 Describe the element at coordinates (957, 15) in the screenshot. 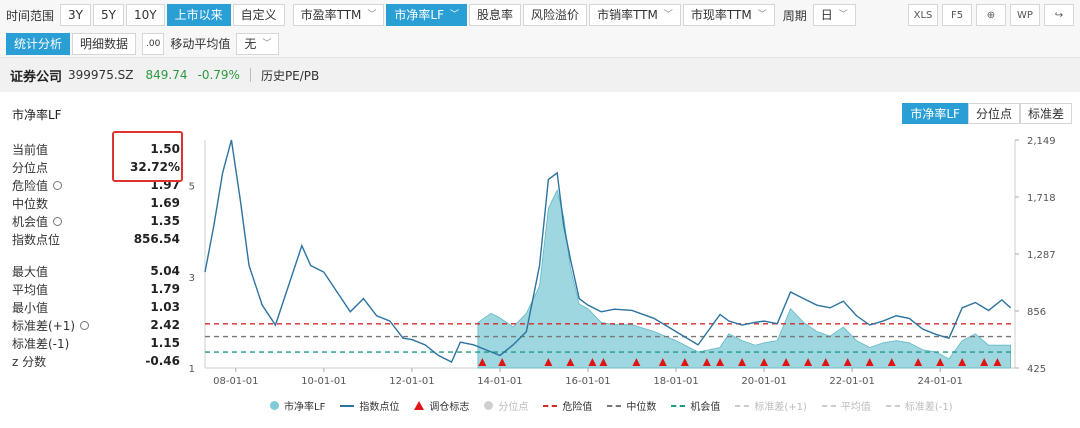

I see `f5-button: F5` at that location.